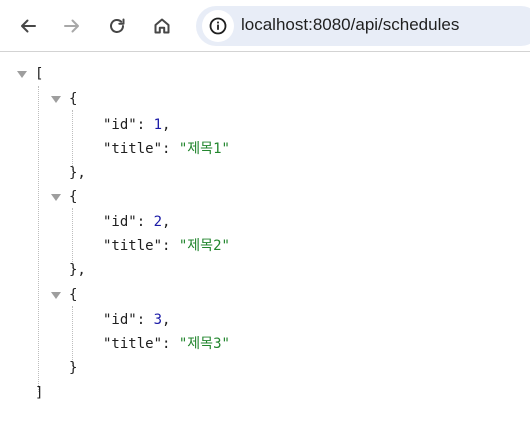  Describe the element at coordinates (350, 25) in the screenshot. I see `url-text: localhost:8080/api/schedules` at that location.